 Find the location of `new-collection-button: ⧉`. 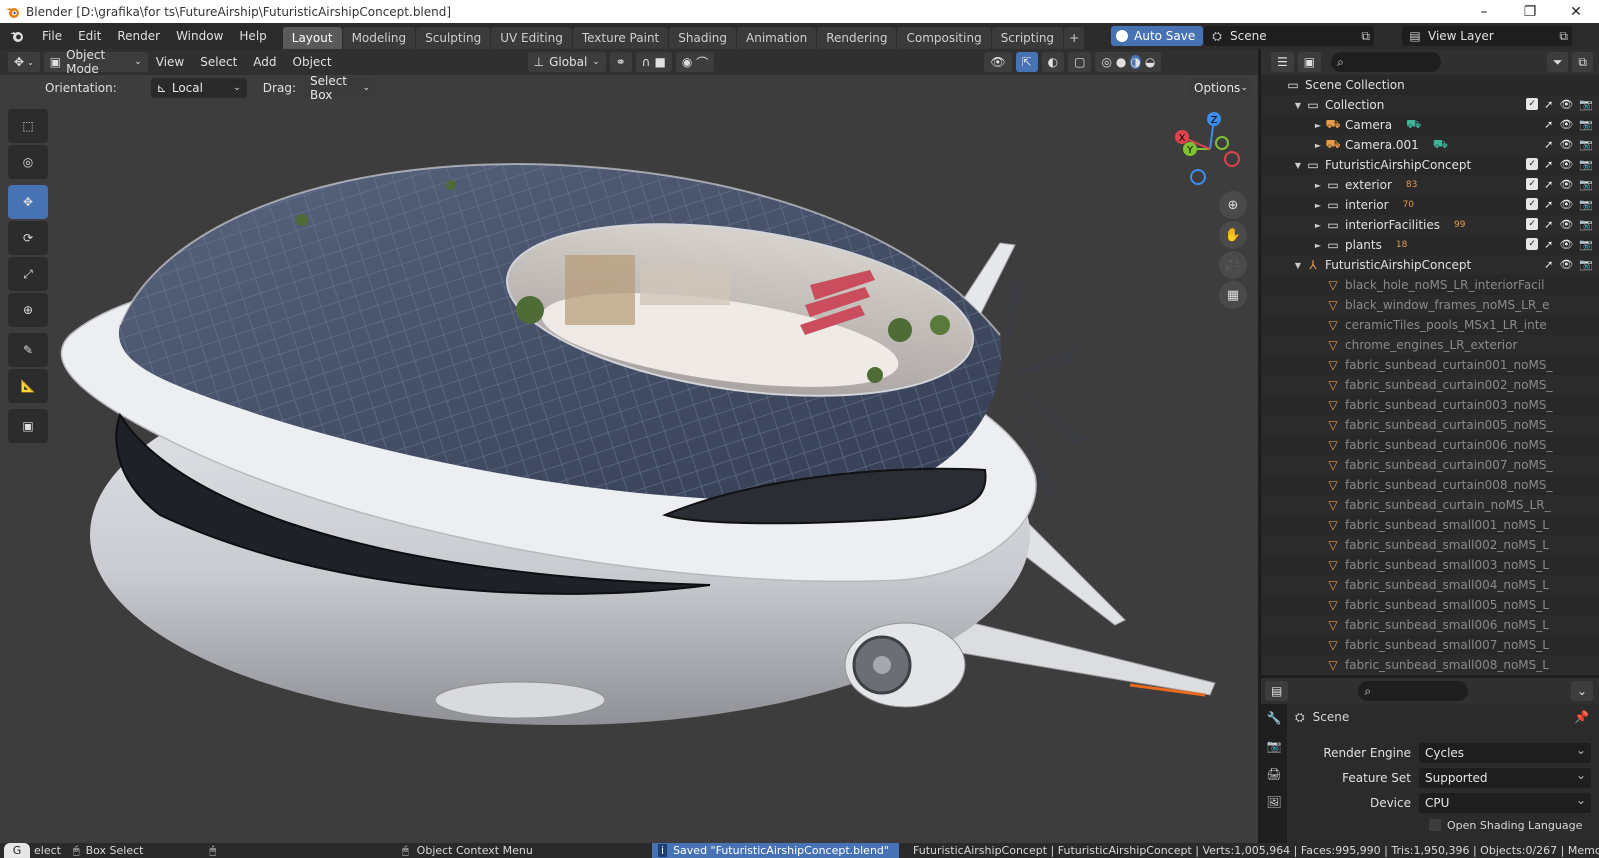

new-collection-button: ⧉ is located at coordinates (1582, 62).